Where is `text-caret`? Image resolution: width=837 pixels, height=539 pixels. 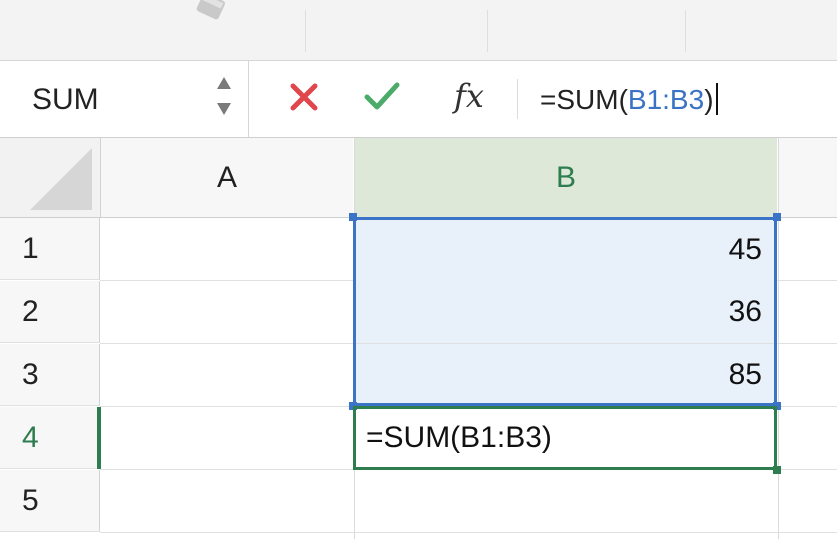 text-caret is located at coordinates (716, 99).